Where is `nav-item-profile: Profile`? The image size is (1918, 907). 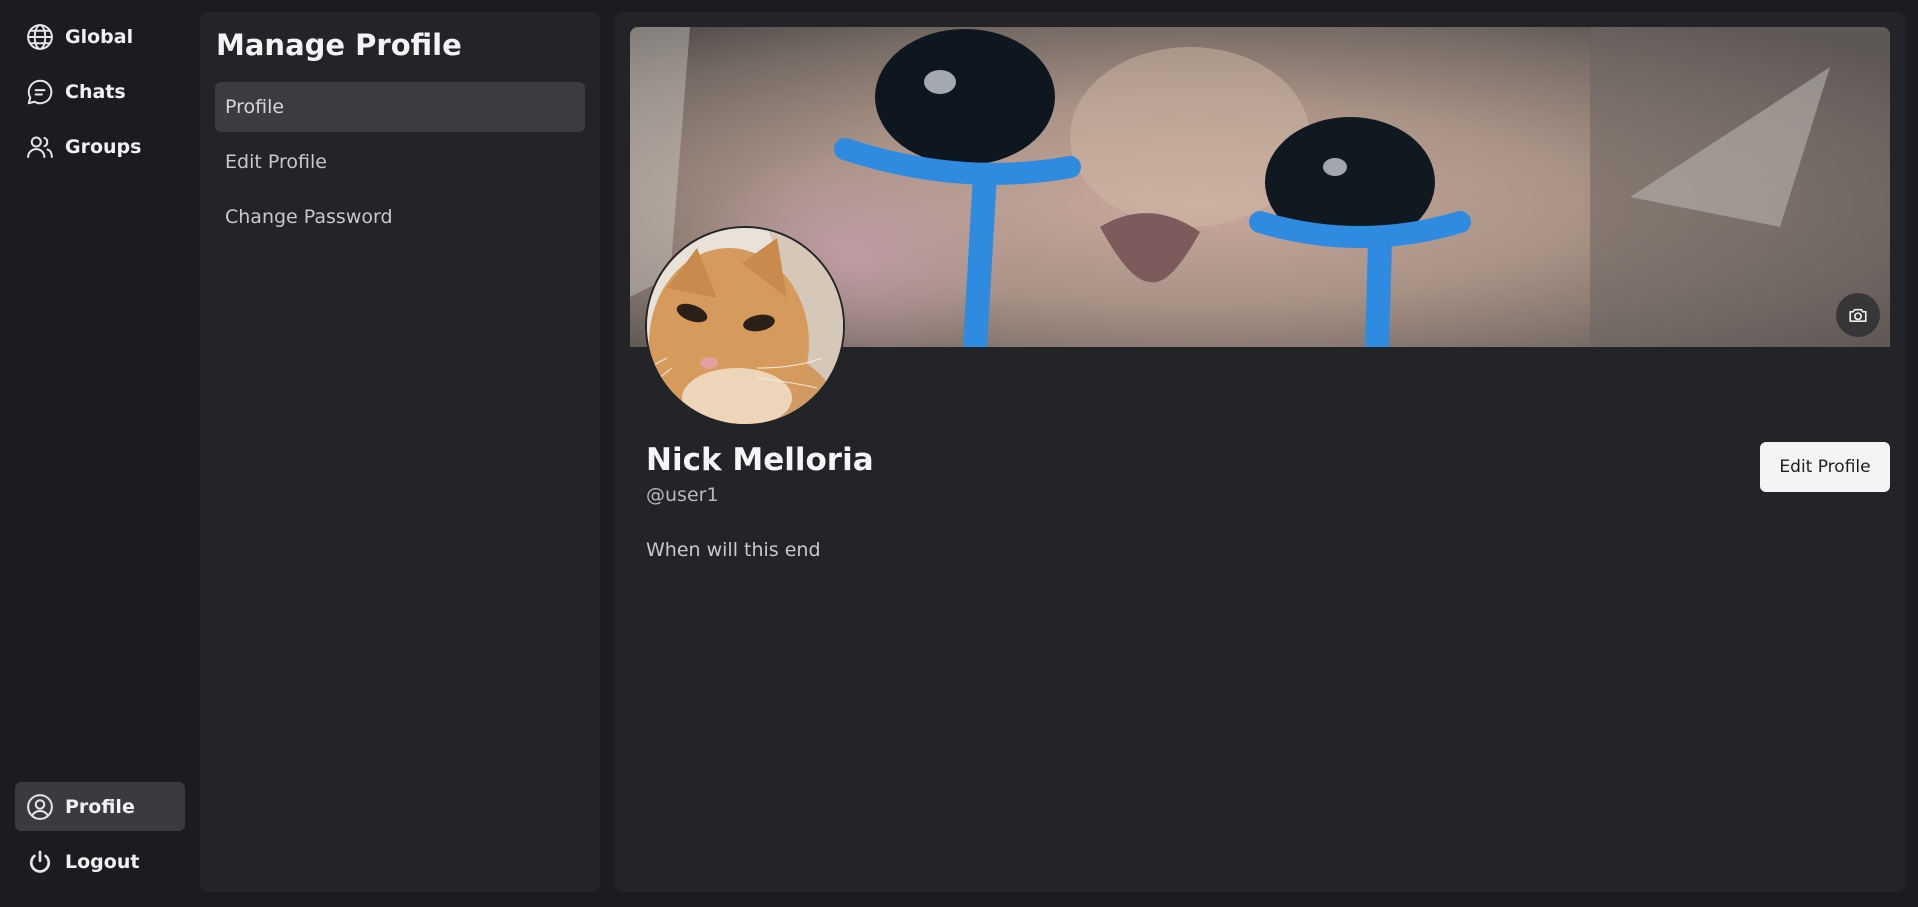 nav-item-profile: Profile is located at coordinates (100, 806).